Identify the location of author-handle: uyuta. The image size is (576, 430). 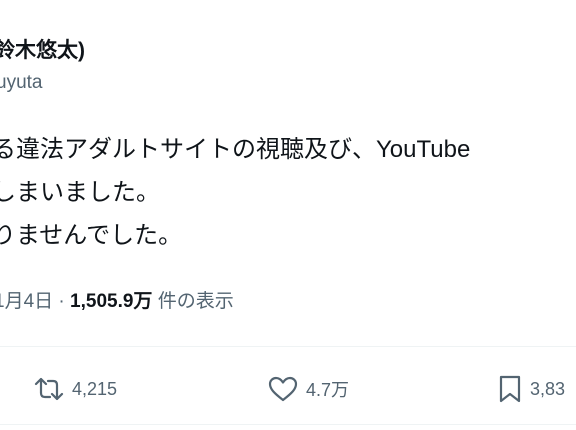
(21, 83).